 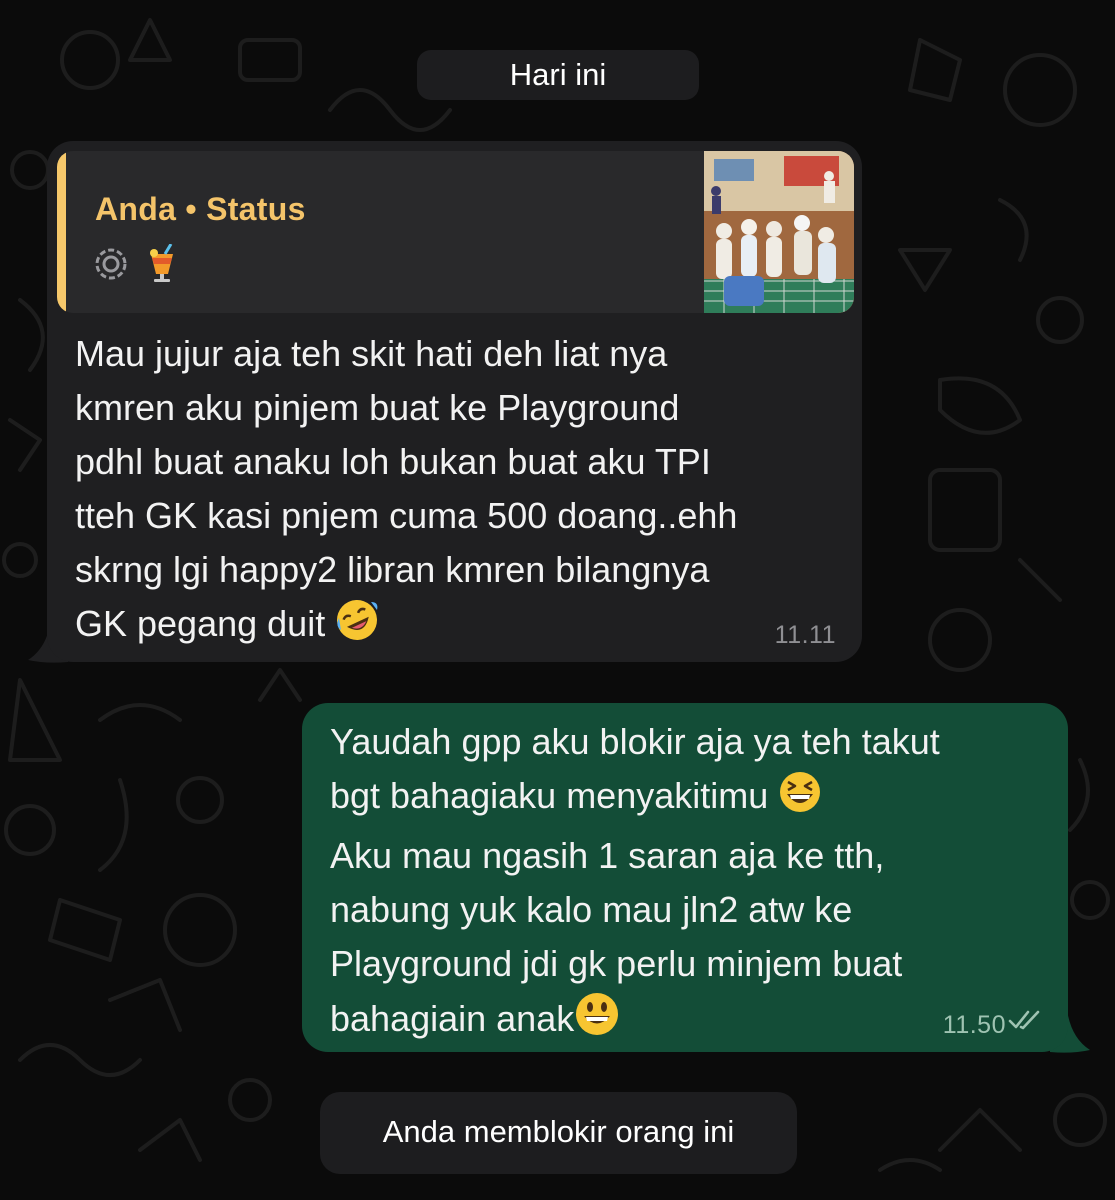 What do you see at coordinates (111, 266) in the screenshot?
I see `status-ring-icon` at bounding box center [111, 266].